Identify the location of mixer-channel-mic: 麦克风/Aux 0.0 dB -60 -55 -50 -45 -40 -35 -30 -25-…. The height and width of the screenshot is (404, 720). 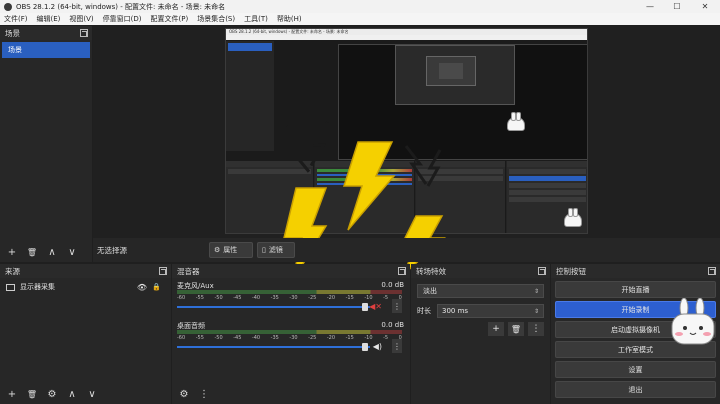
(291, 299).